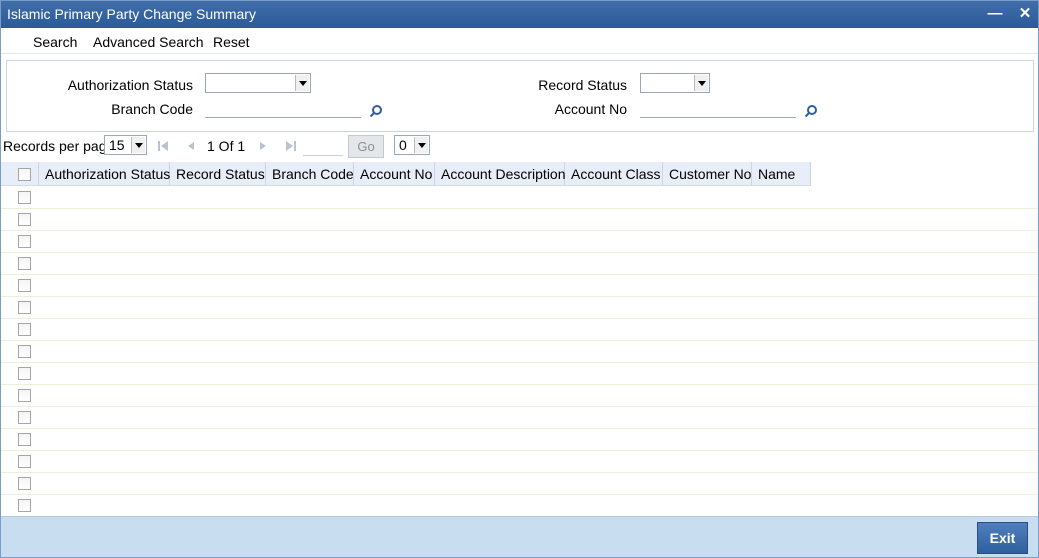 This screenshot has width=1039, height=558. What do you see at coordinates (152, 109) in the screenshot?
I see `branch-code-label: Branch Code` at bounding box center [152, 109].